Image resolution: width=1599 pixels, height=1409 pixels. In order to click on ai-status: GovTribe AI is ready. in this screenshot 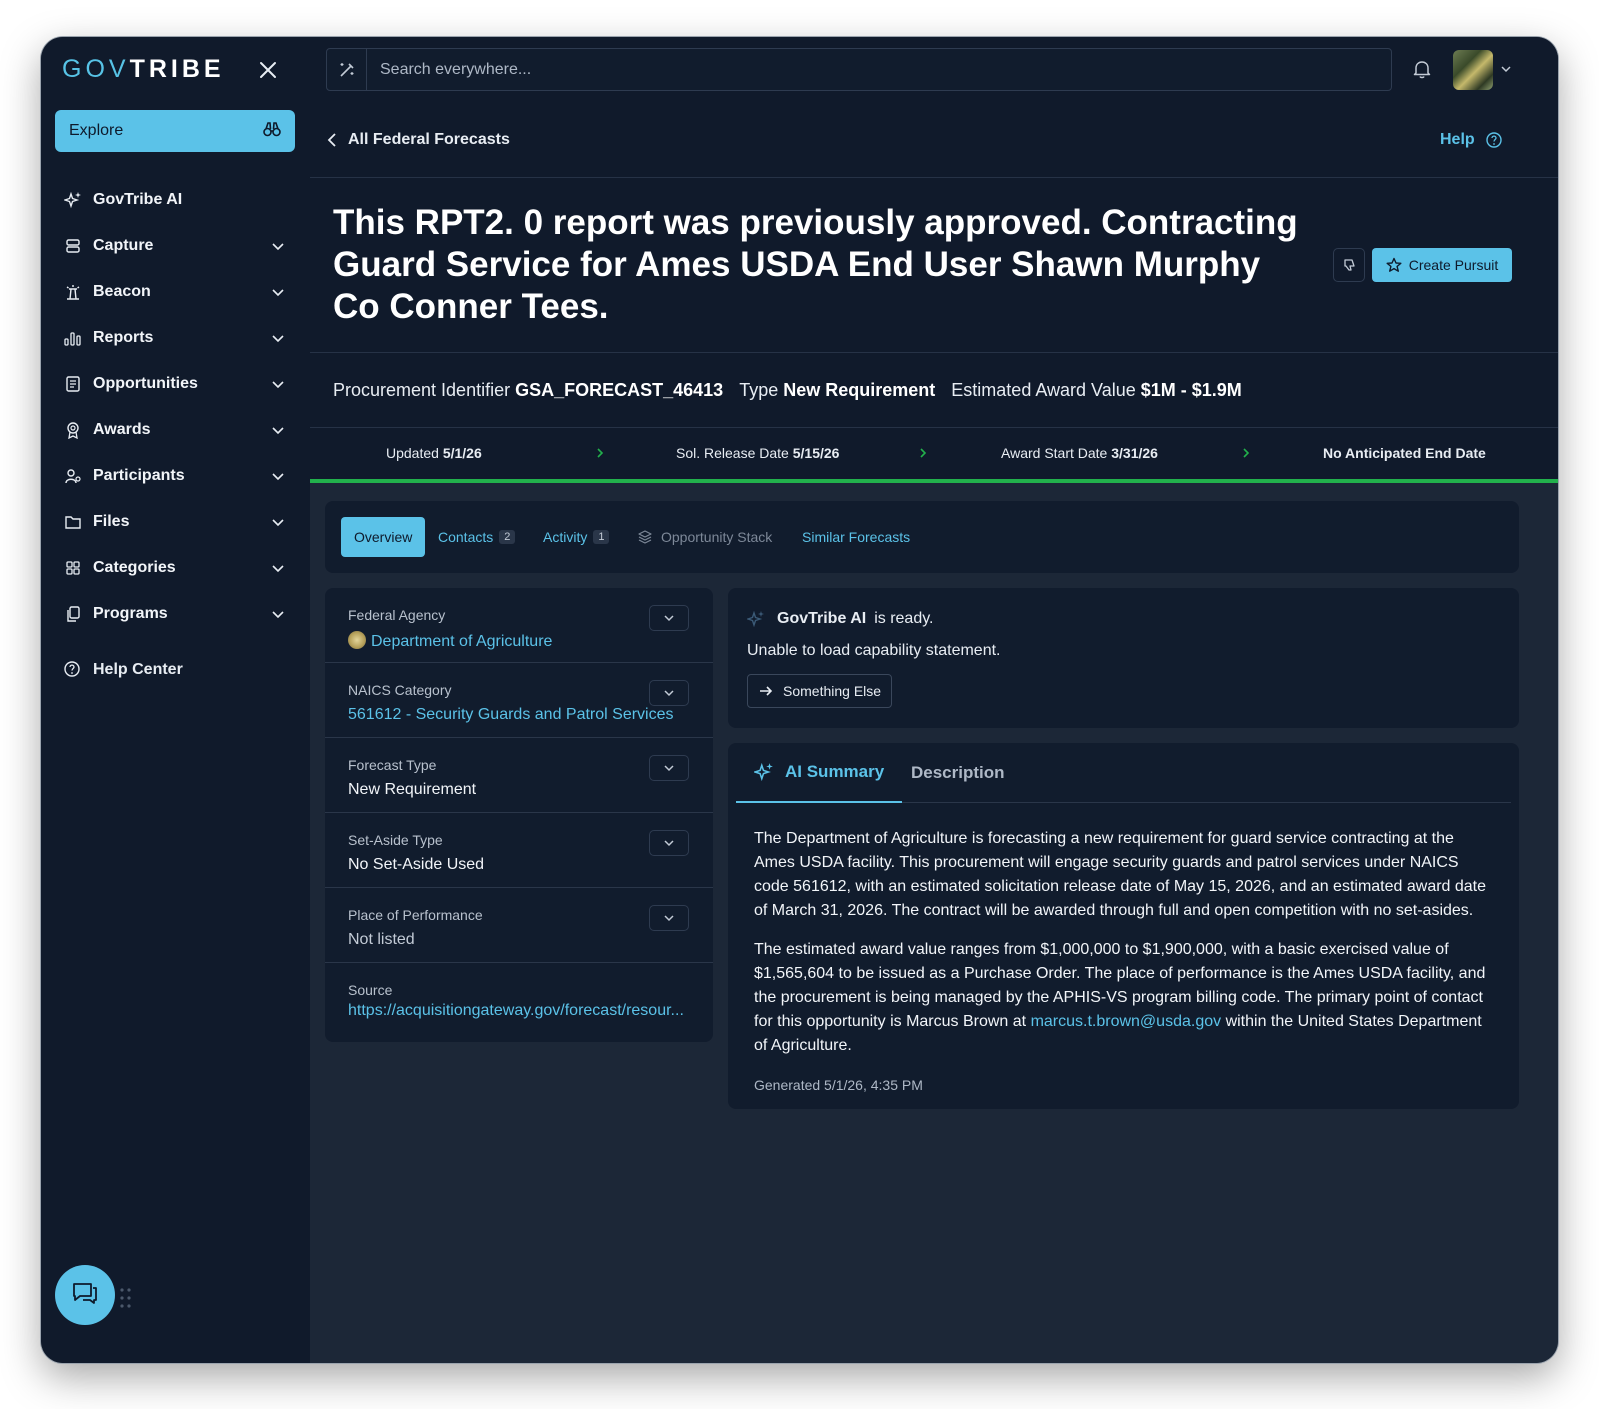, I will do `click(840, 619)`.